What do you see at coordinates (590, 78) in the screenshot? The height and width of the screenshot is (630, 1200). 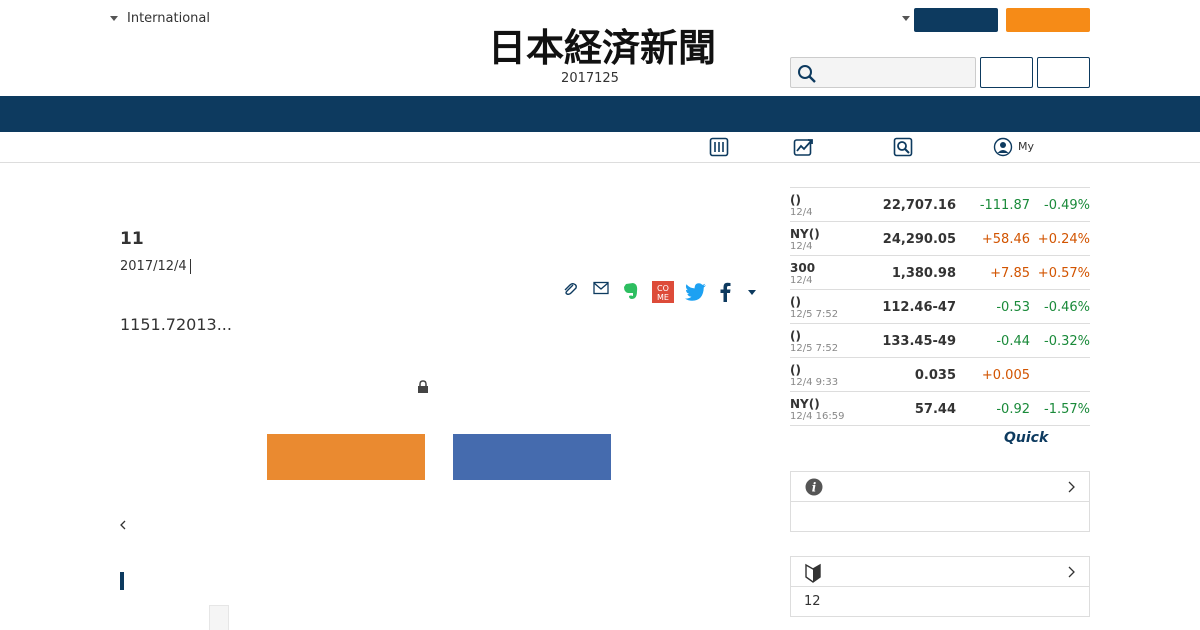 I see `issue-date: 2017125` at bounding box center [590, 78].